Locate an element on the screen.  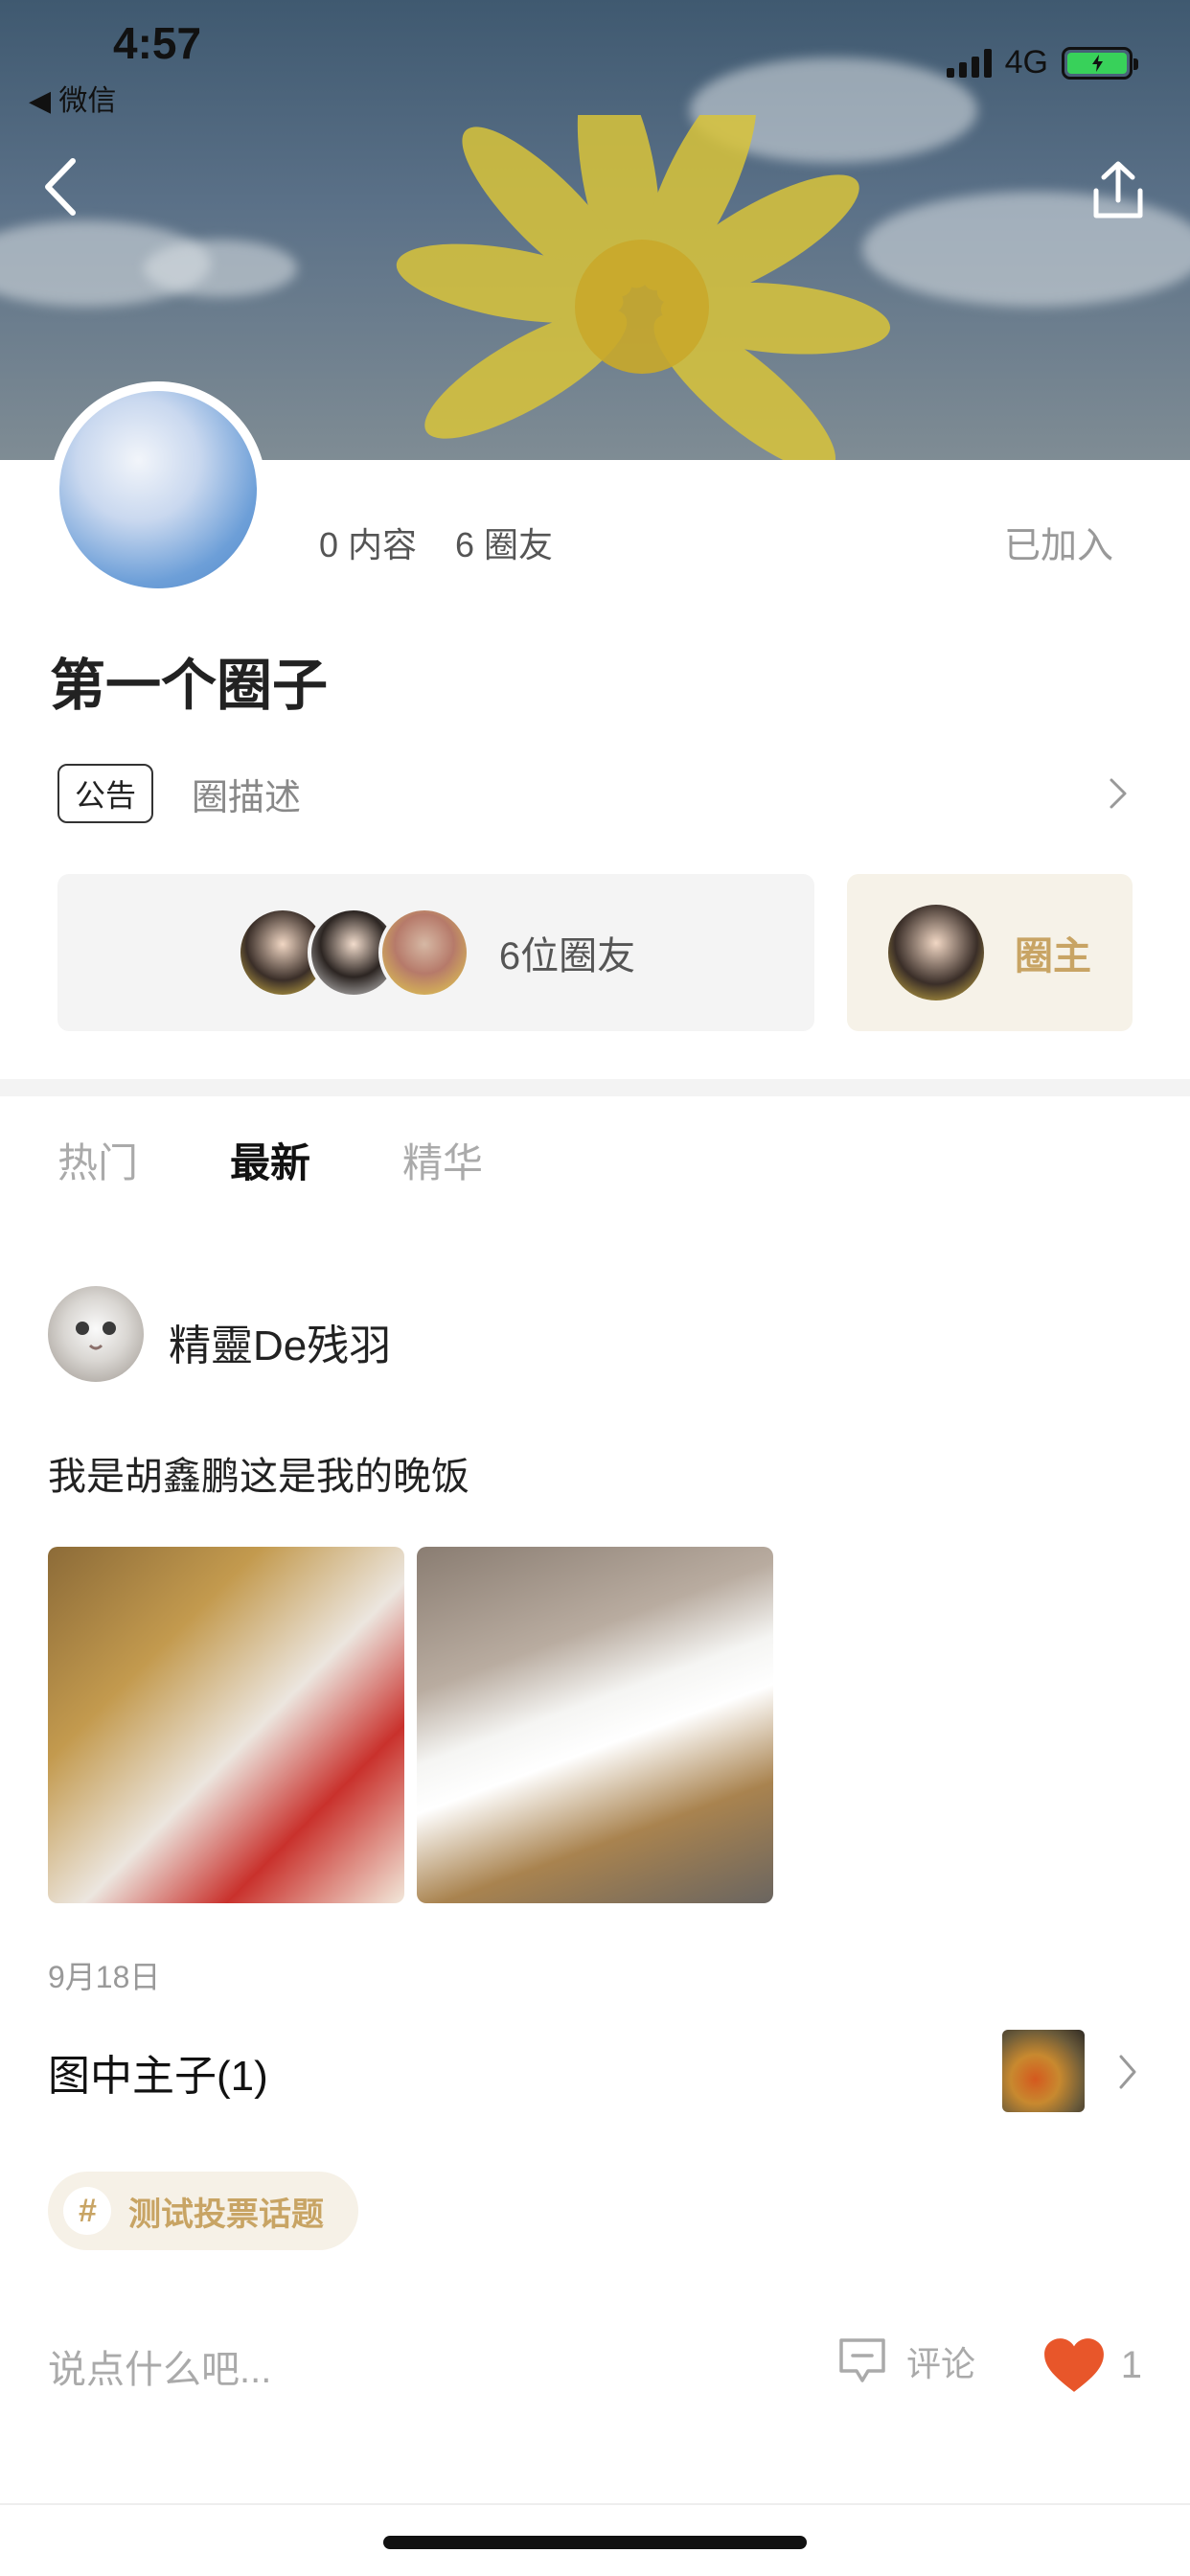
status-indicators: 4G is located at coordinates (1042, 63).